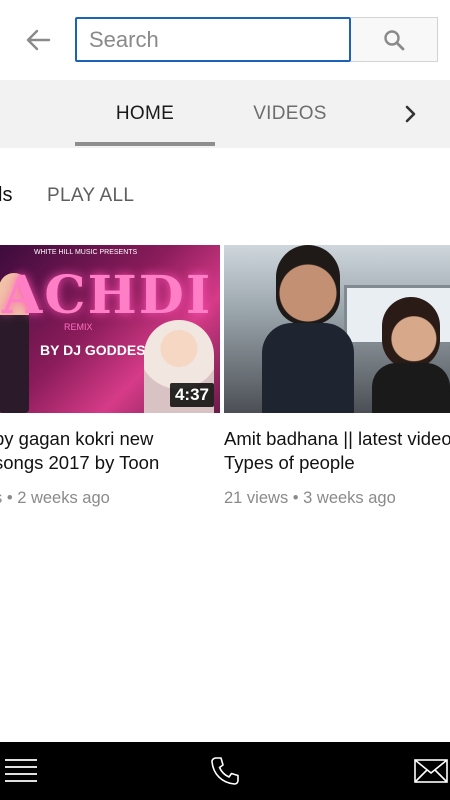 The width and height of the screenshot is (450, 800). What do you see at coordinates (77, 438) in the screenshot?
I see `video-title-line: by gagan kokri new` at bounding box center [77, 438].